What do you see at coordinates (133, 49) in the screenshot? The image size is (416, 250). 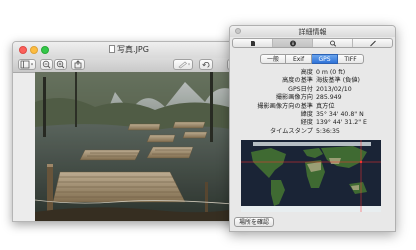 I see `preview-title-text: 写真.JPG` at bounding box center [133, 49].